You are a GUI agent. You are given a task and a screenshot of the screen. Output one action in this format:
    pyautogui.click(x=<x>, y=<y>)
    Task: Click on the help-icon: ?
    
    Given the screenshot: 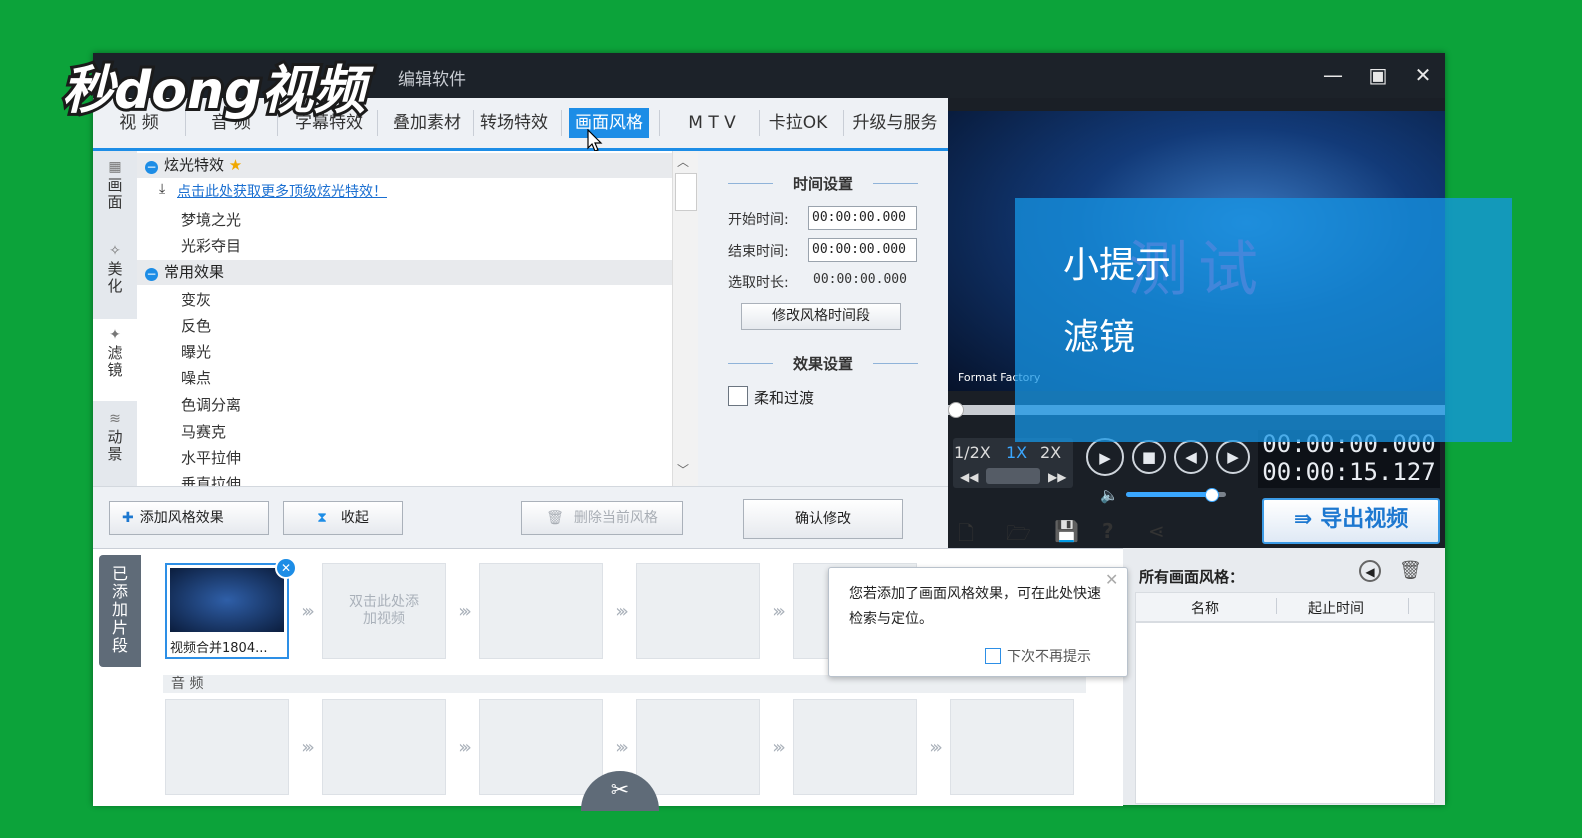 What is the action you would take?
    pyautogui.click(x=1108, y=531)
    